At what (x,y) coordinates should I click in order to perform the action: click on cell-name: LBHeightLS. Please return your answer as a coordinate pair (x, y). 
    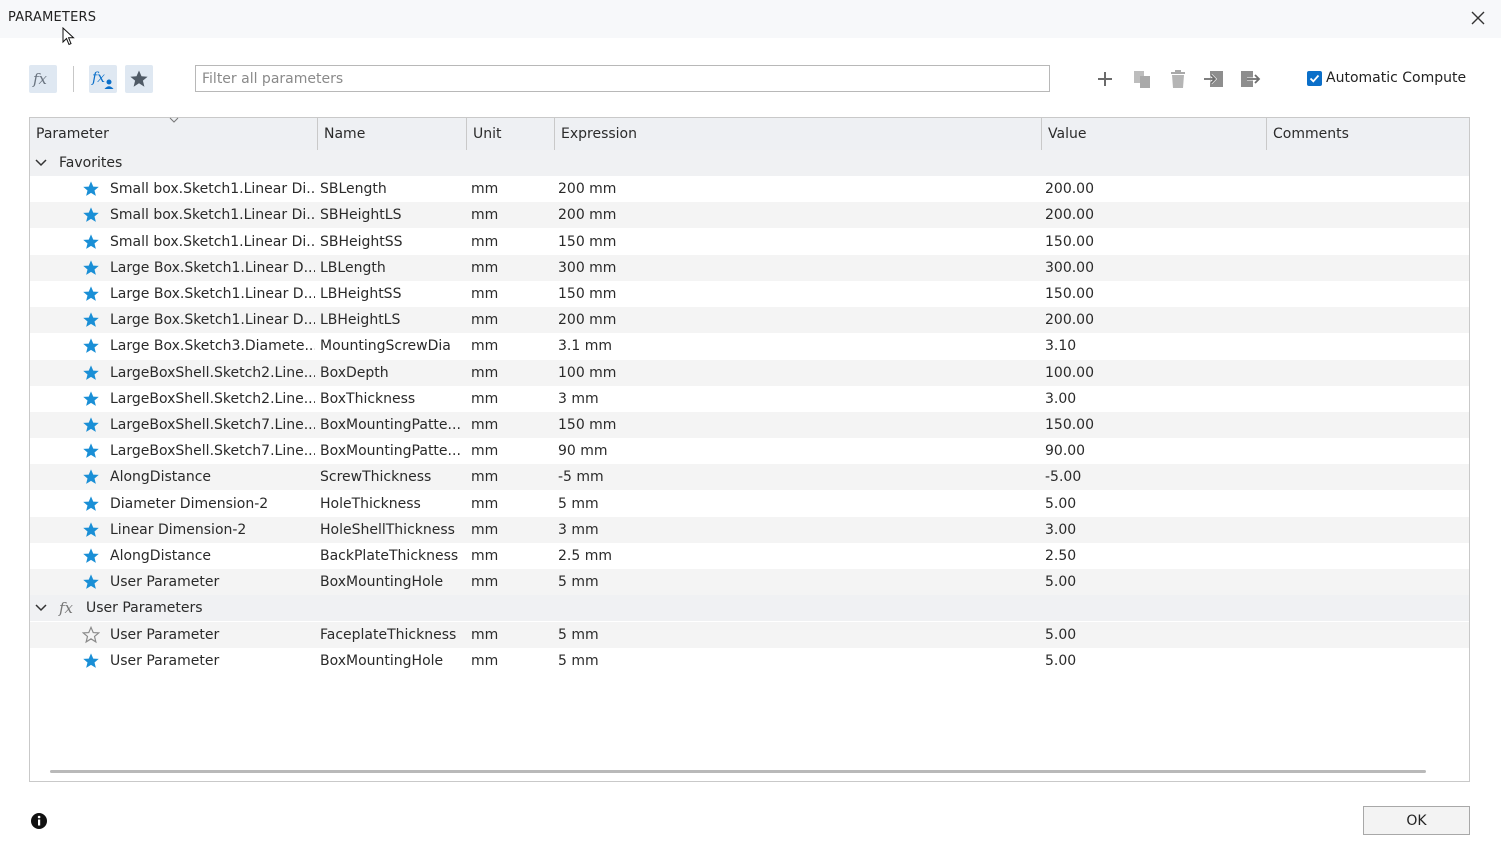
    Looking at the image, I should click on (392, 320).